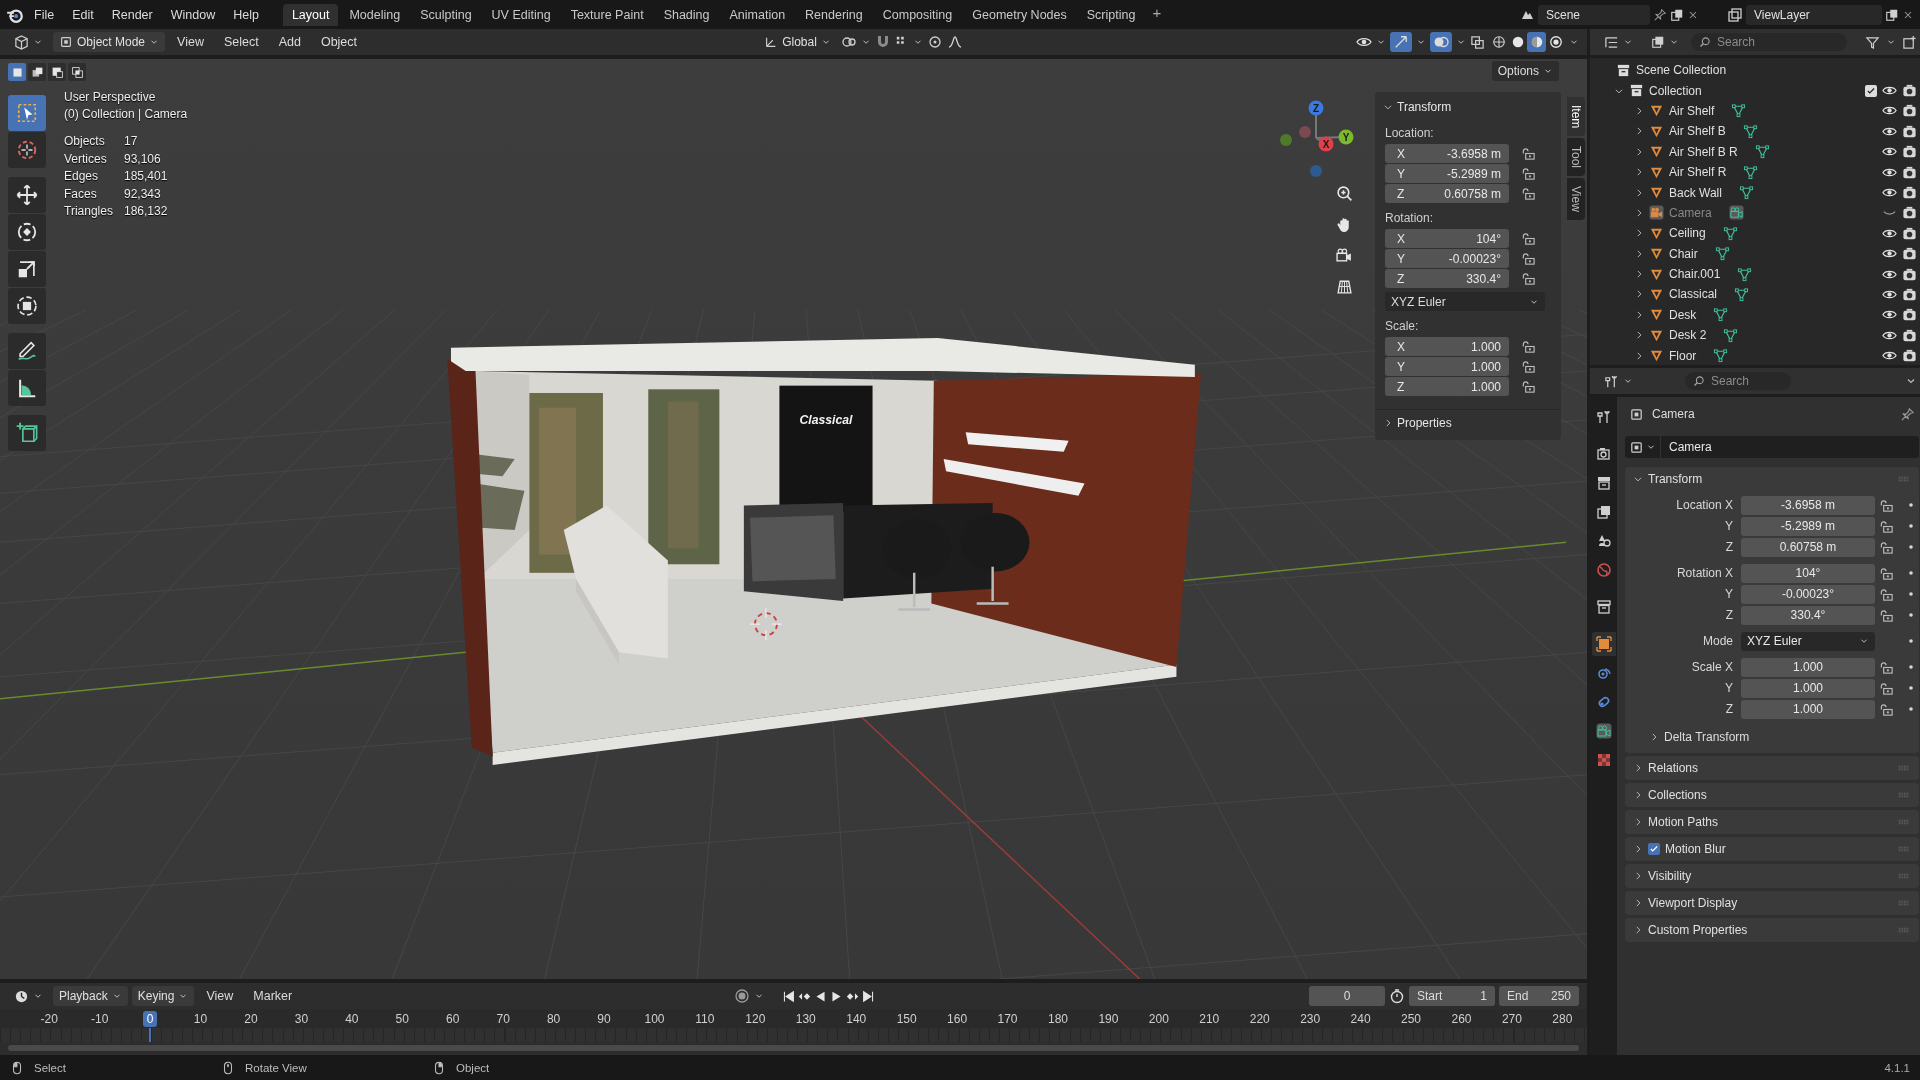 The image size is (1920, 1080). I want to click on tree-item: Camera, so click(1690, 212).